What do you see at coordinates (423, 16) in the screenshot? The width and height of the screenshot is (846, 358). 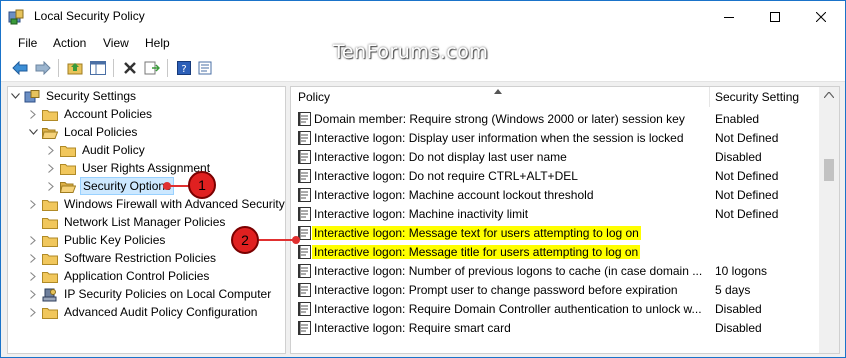 I see `title-bar: Local Security Policy` at bounding box center [423, 16].